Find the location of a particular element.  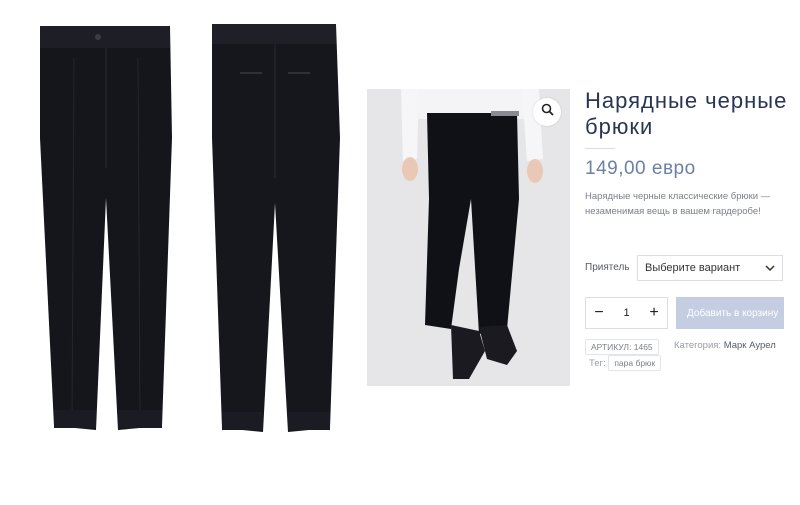

sku-label: АРТИКУЛ: is located at coordinates (611, 347).